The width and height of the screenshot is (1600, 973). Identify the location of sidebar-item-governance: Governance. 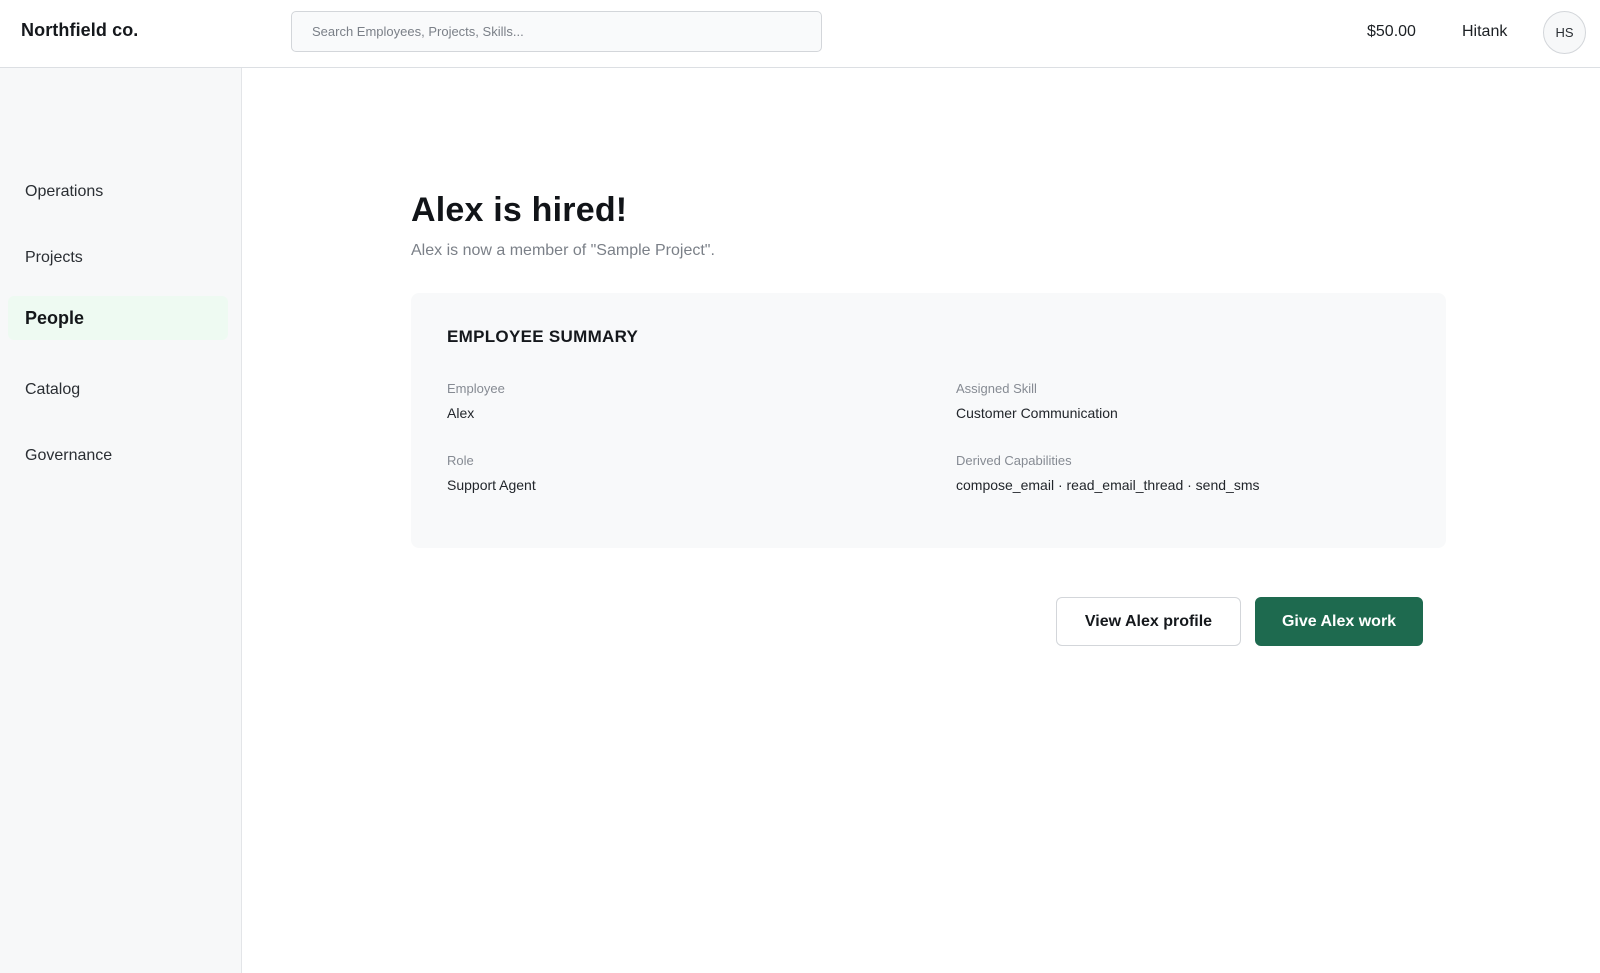
(118, 456).